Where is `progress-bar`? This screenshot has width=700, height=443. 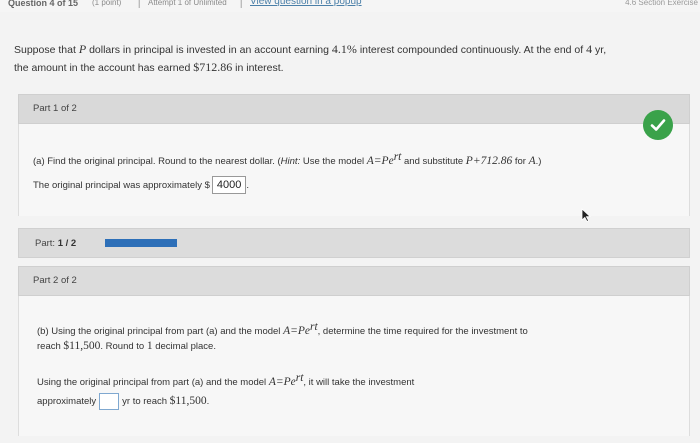
progress-bar is located at coordinates (141, 243).